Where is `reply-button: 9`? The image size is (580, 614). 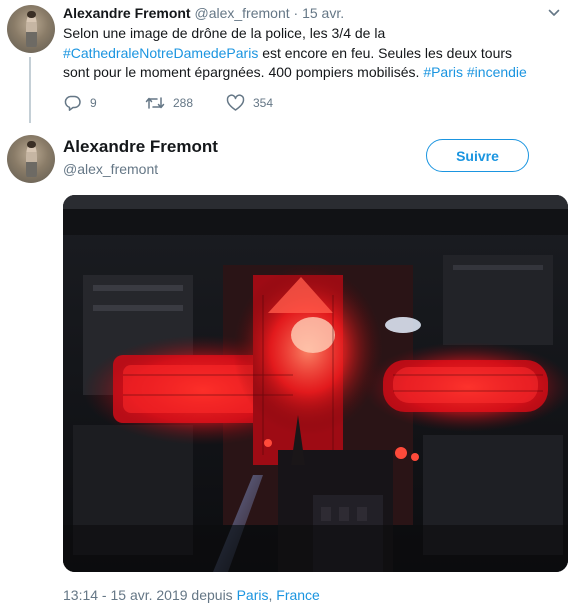
reply-button: 9 is located at coordinates (80, 103).